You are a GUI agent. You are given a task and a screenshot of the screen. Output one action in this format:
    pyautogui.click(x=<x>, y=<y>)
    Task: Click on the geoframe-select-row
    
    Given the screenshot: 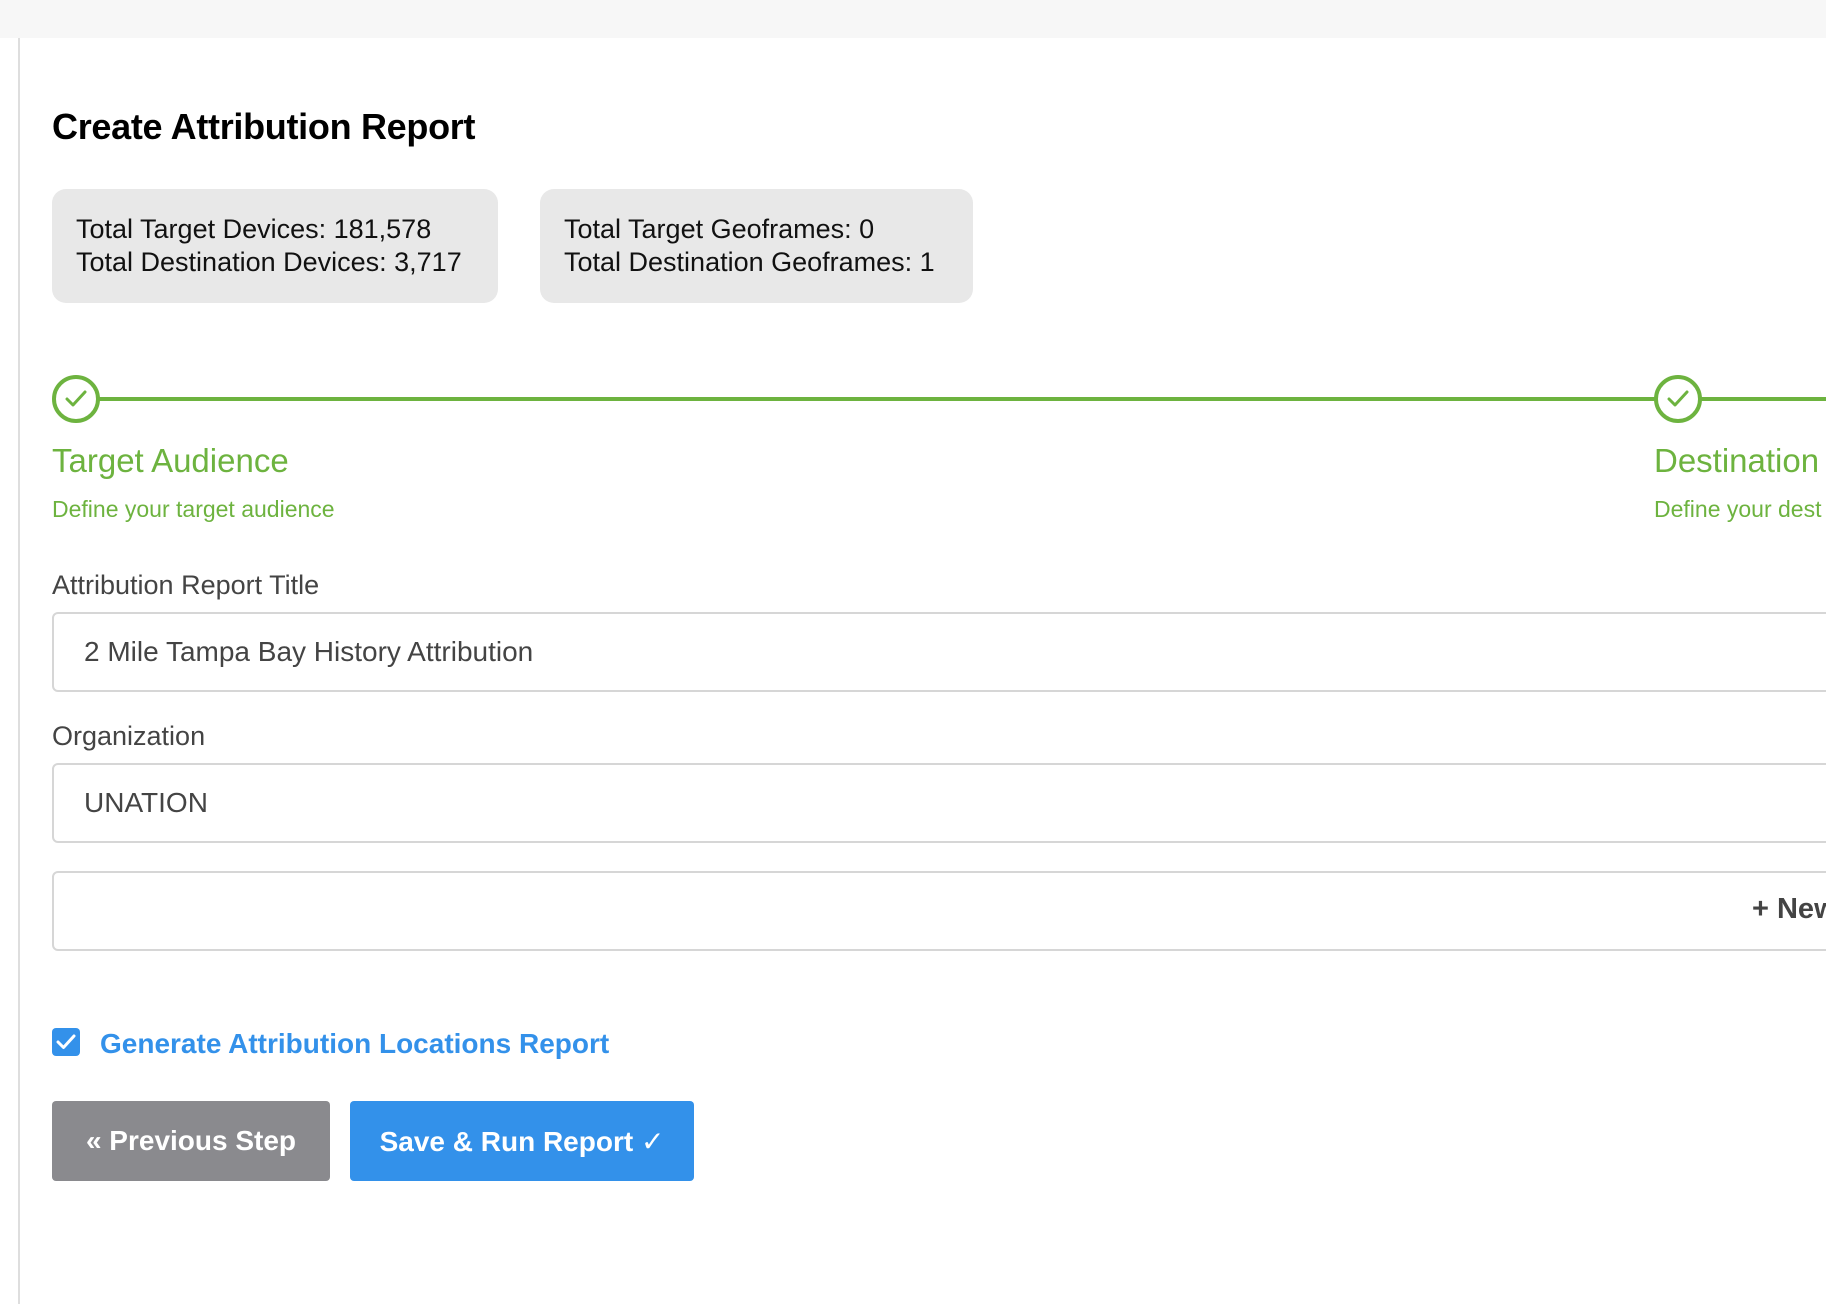 What is the action you would take?
    pyautogui.click(x=939, y=911)
    